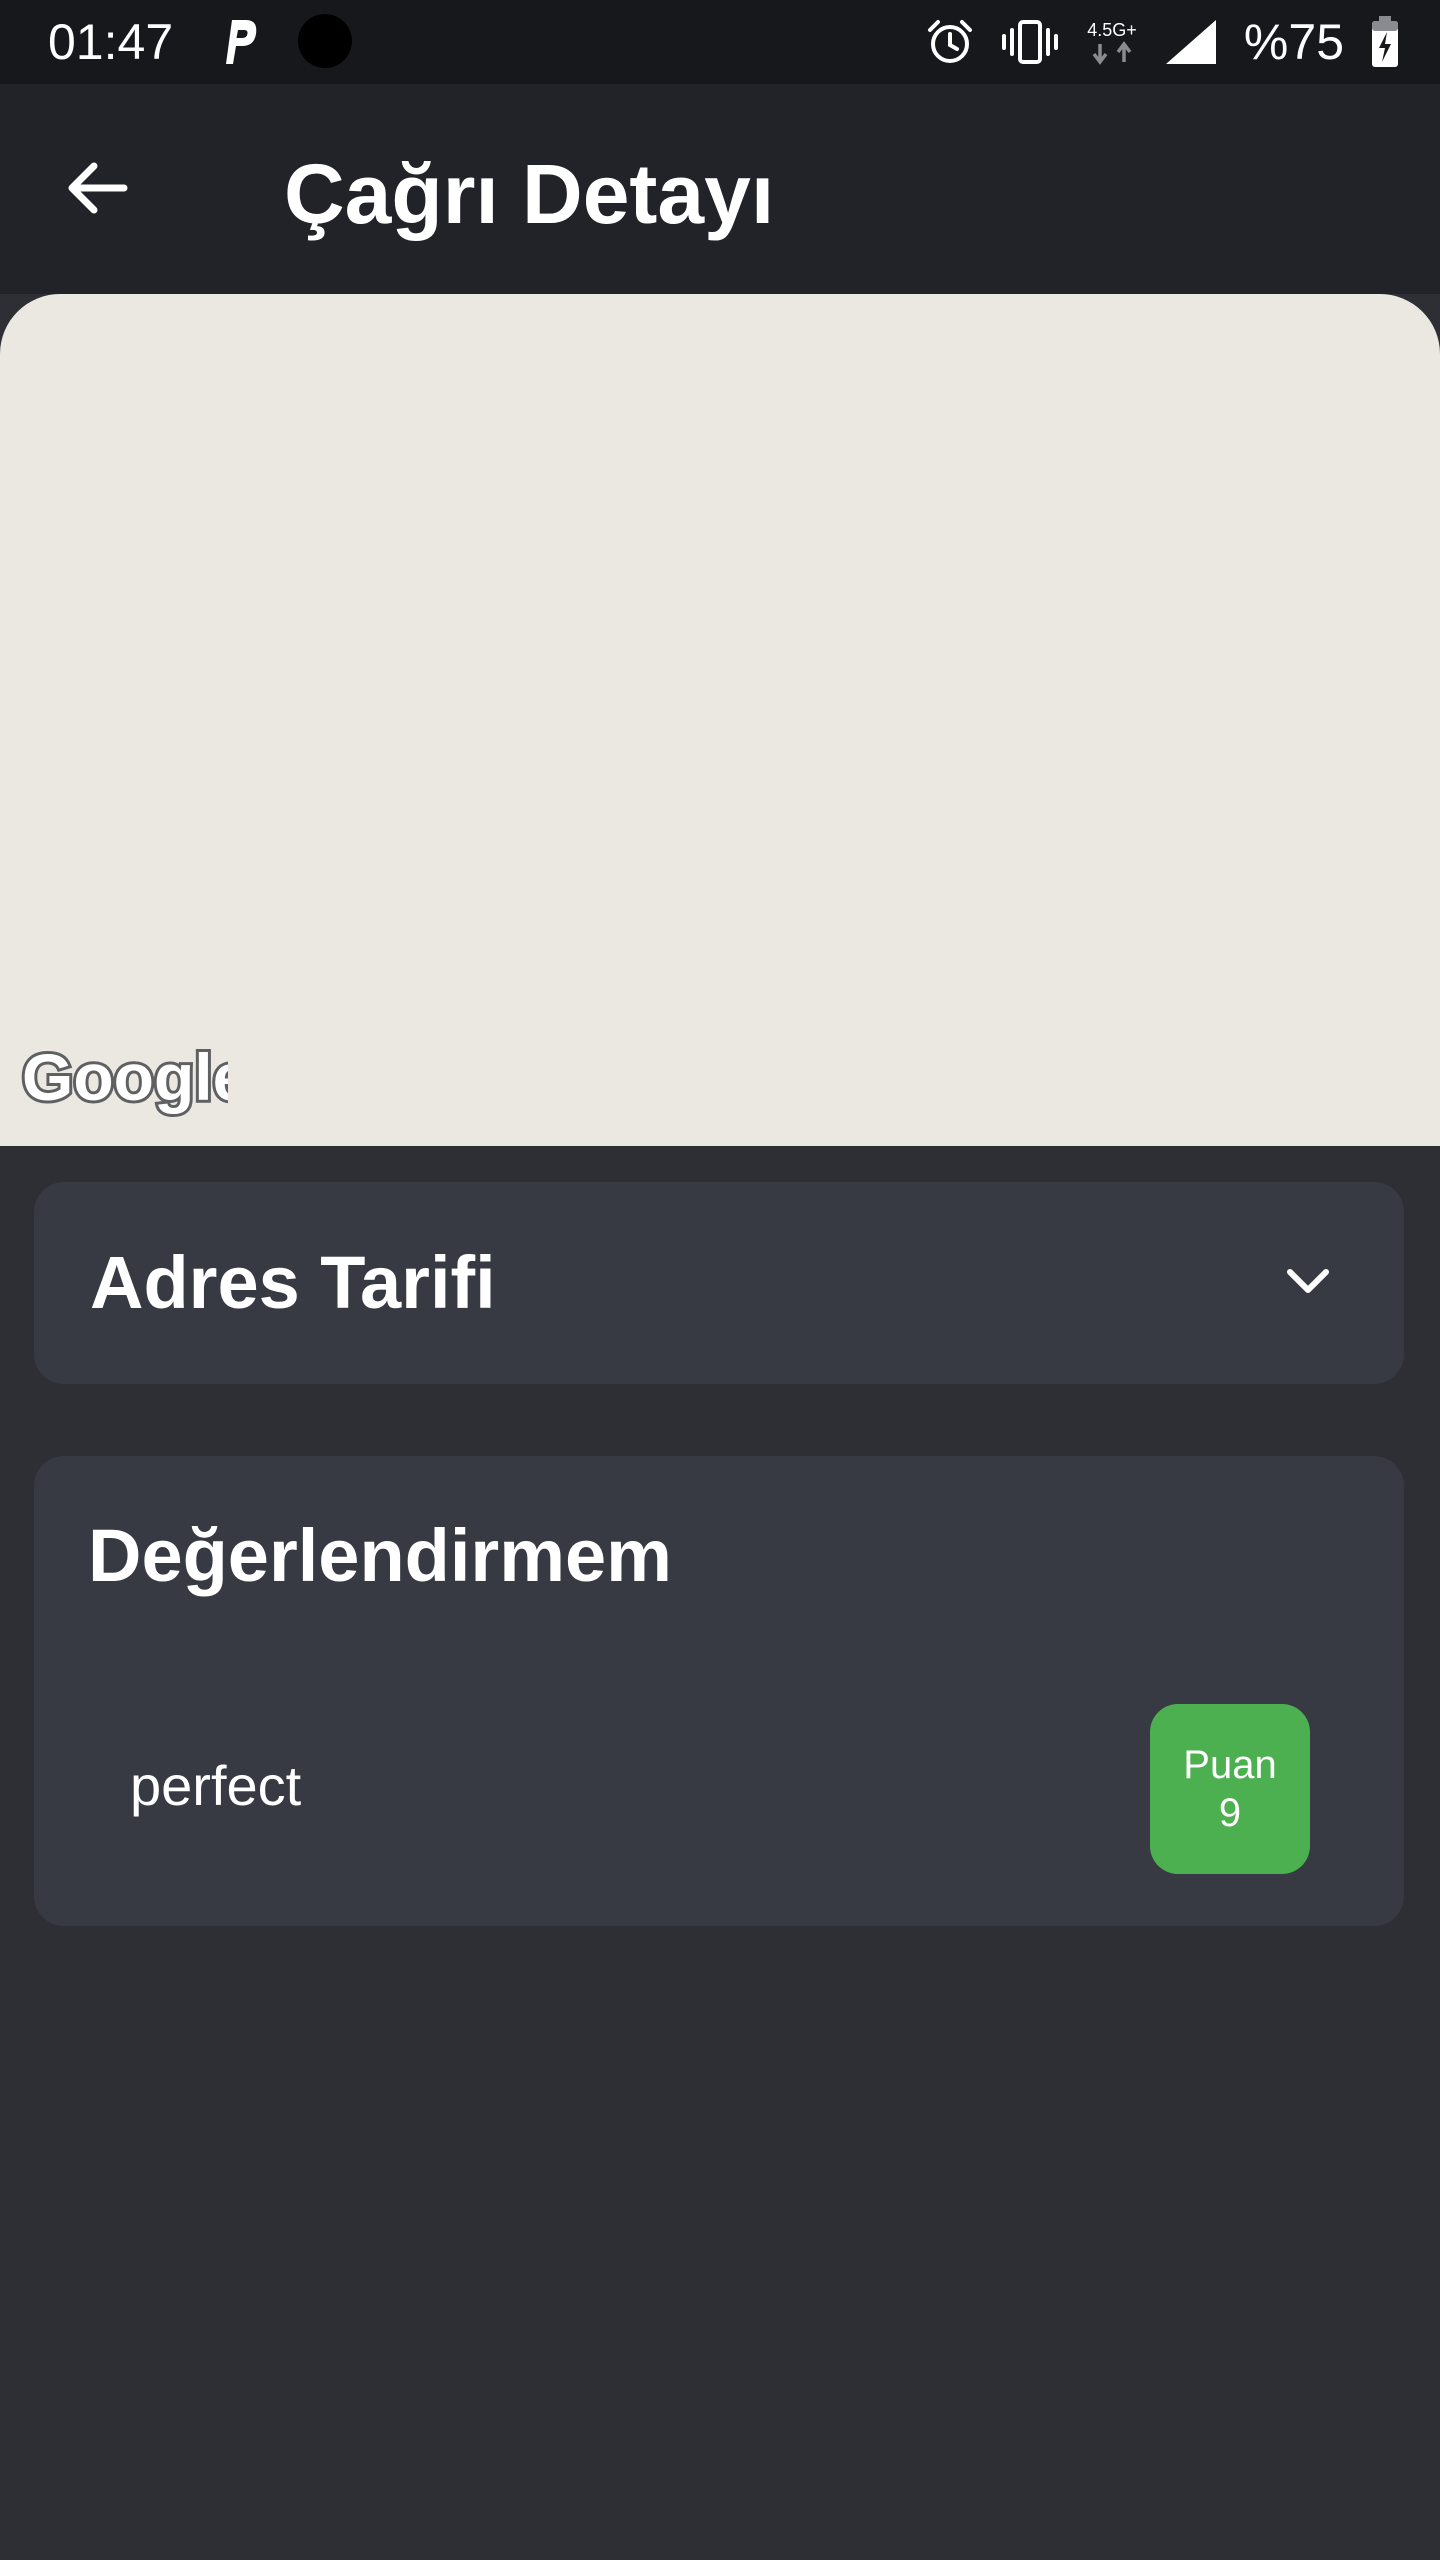  Describe the element at coordinates (1230, 1789) in the screenshot. I see `score-badge: Puan 9` at that location.